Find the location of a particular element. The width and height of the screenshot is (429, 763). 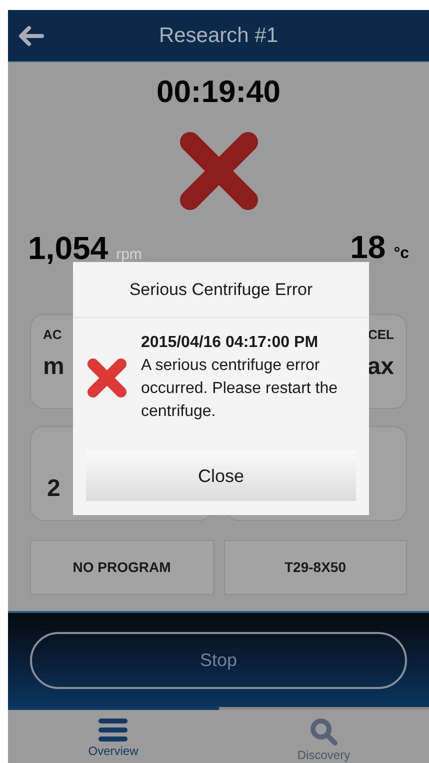

temperature-unit: °c is located at coordinates (401, 254).